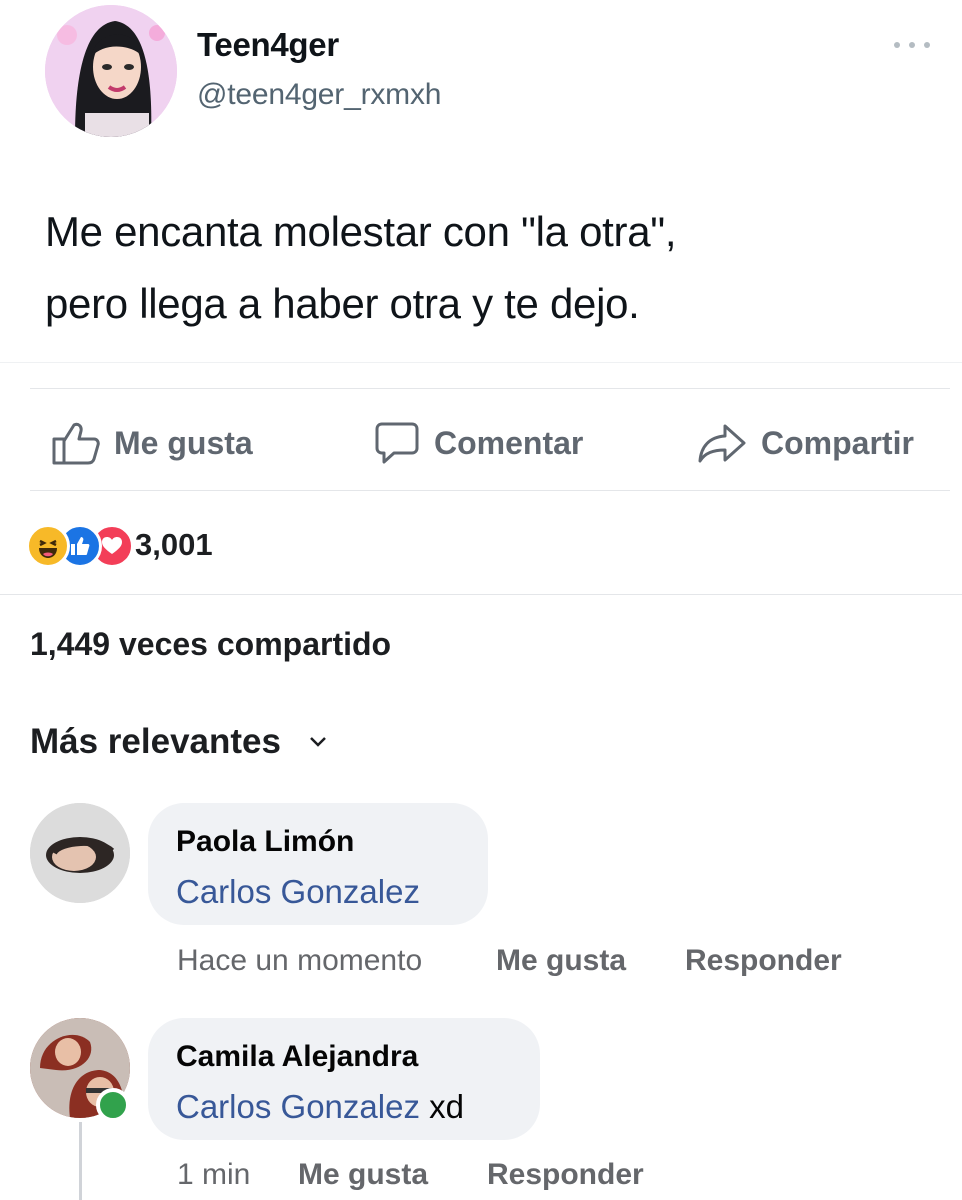 The height and width of the screenshot is (1200, 962). Describe the element at coordinates (297, 1057) in the screenshot. I see `comment-author: Camila Alejandra` at that location.